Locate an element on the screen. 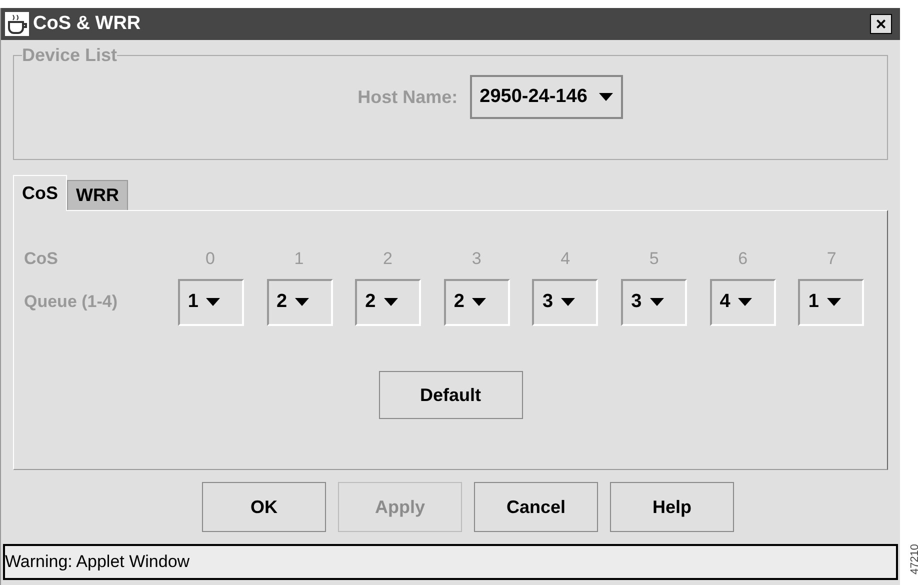 This screenshot has height=585, width=918. window-title: CoS & WRR is located at coordinates (87, 24).